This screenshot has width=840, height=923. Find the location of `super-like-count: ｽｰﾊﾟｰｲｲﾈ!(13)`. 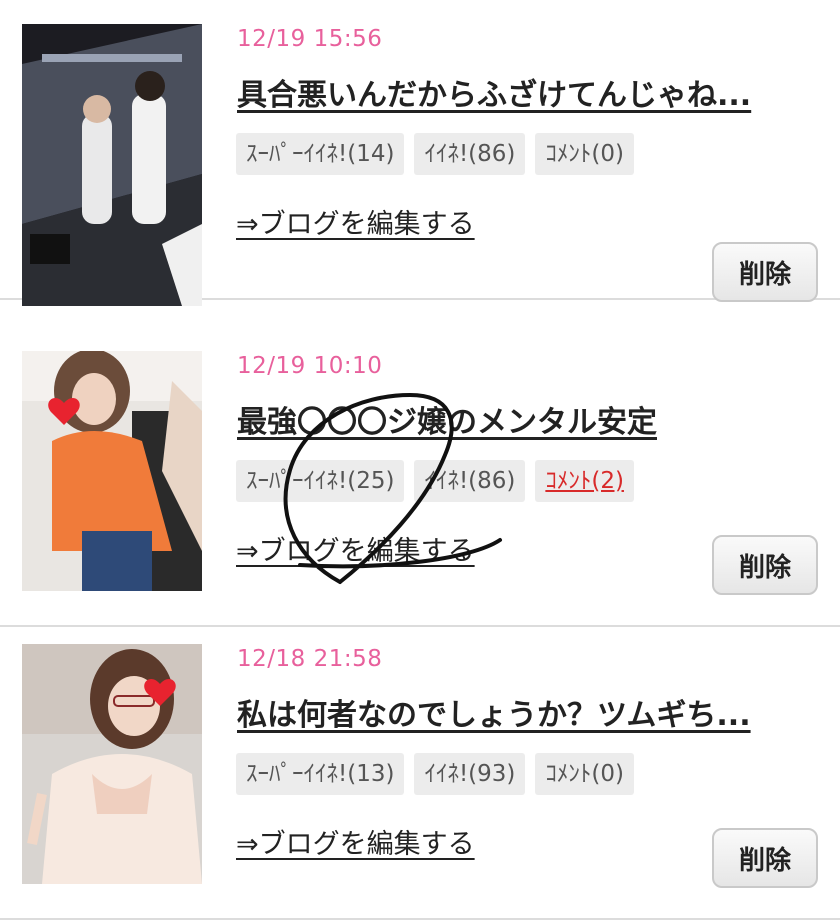

super-like-count: ｽｰﾊﾟｰｲｲﾈ!(13) is located at coordinates (320, 774).